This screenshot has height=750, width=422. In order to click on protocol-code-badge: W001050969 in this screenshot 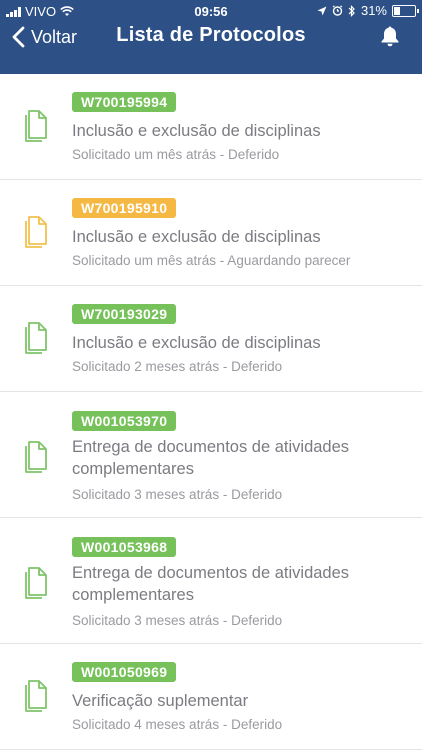, I will do `click(124, 672)`.